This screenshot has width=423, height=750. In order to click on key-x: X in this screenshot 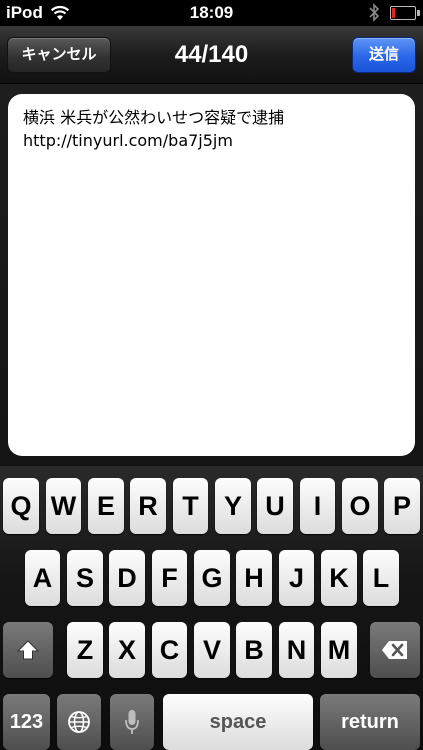, I will do `click(127, 650)`.